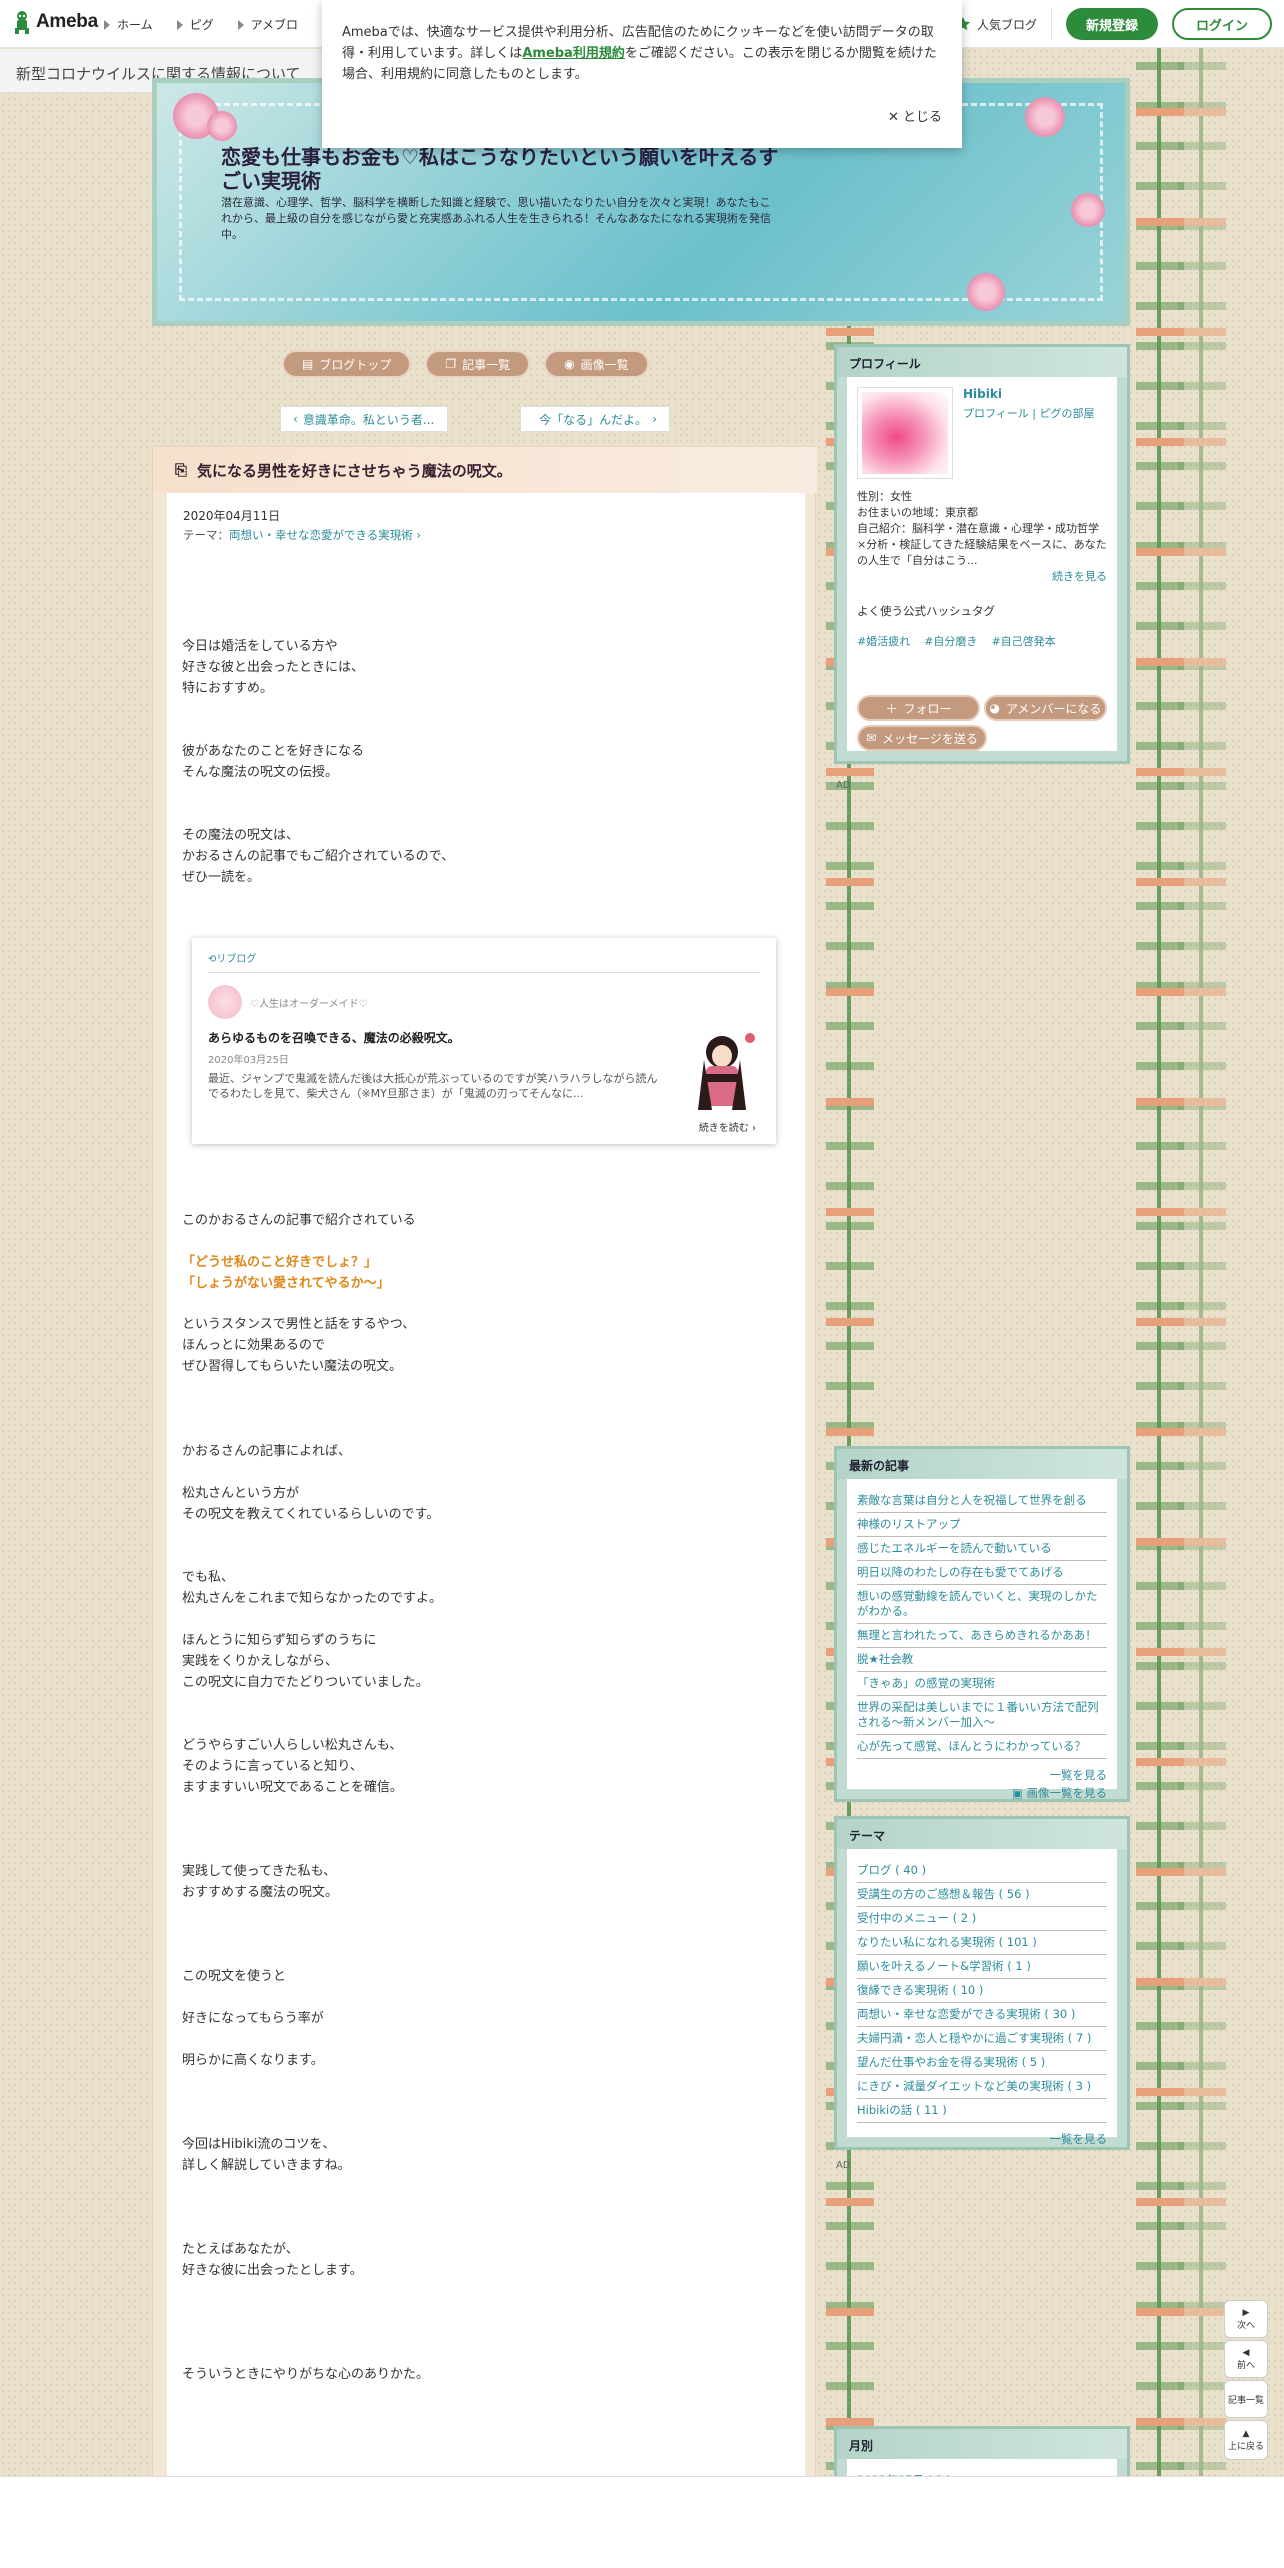  Describe the element at coordinates (1246, 2319) in the screenshot. I see `float-next-button: ▶ 次へ` at that location.